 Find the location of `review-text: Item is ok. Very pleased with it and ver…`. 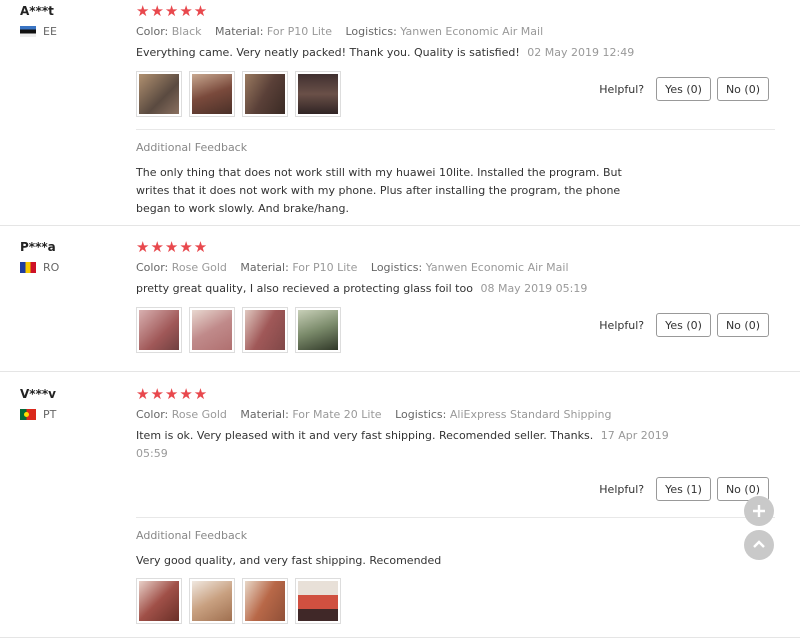

review-text: Item is ok. Very pleased with it and ver… is located at coordinates (406, 445).